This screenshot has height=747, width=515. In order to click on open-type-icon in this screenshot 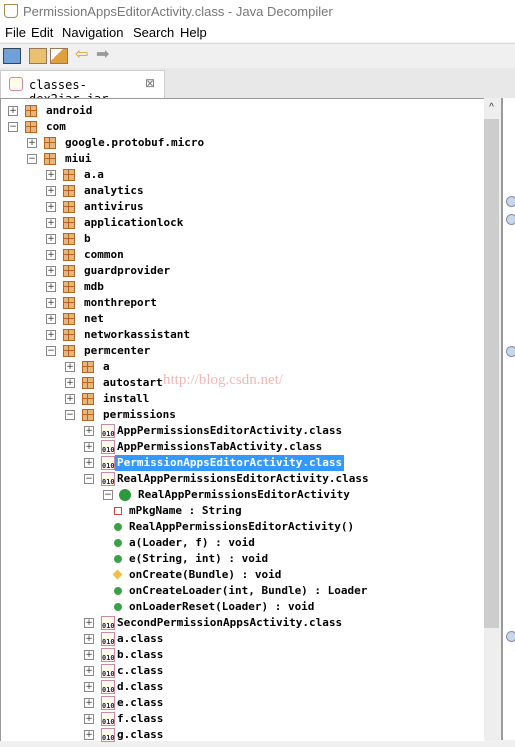, I will do `click(38, 56)`.